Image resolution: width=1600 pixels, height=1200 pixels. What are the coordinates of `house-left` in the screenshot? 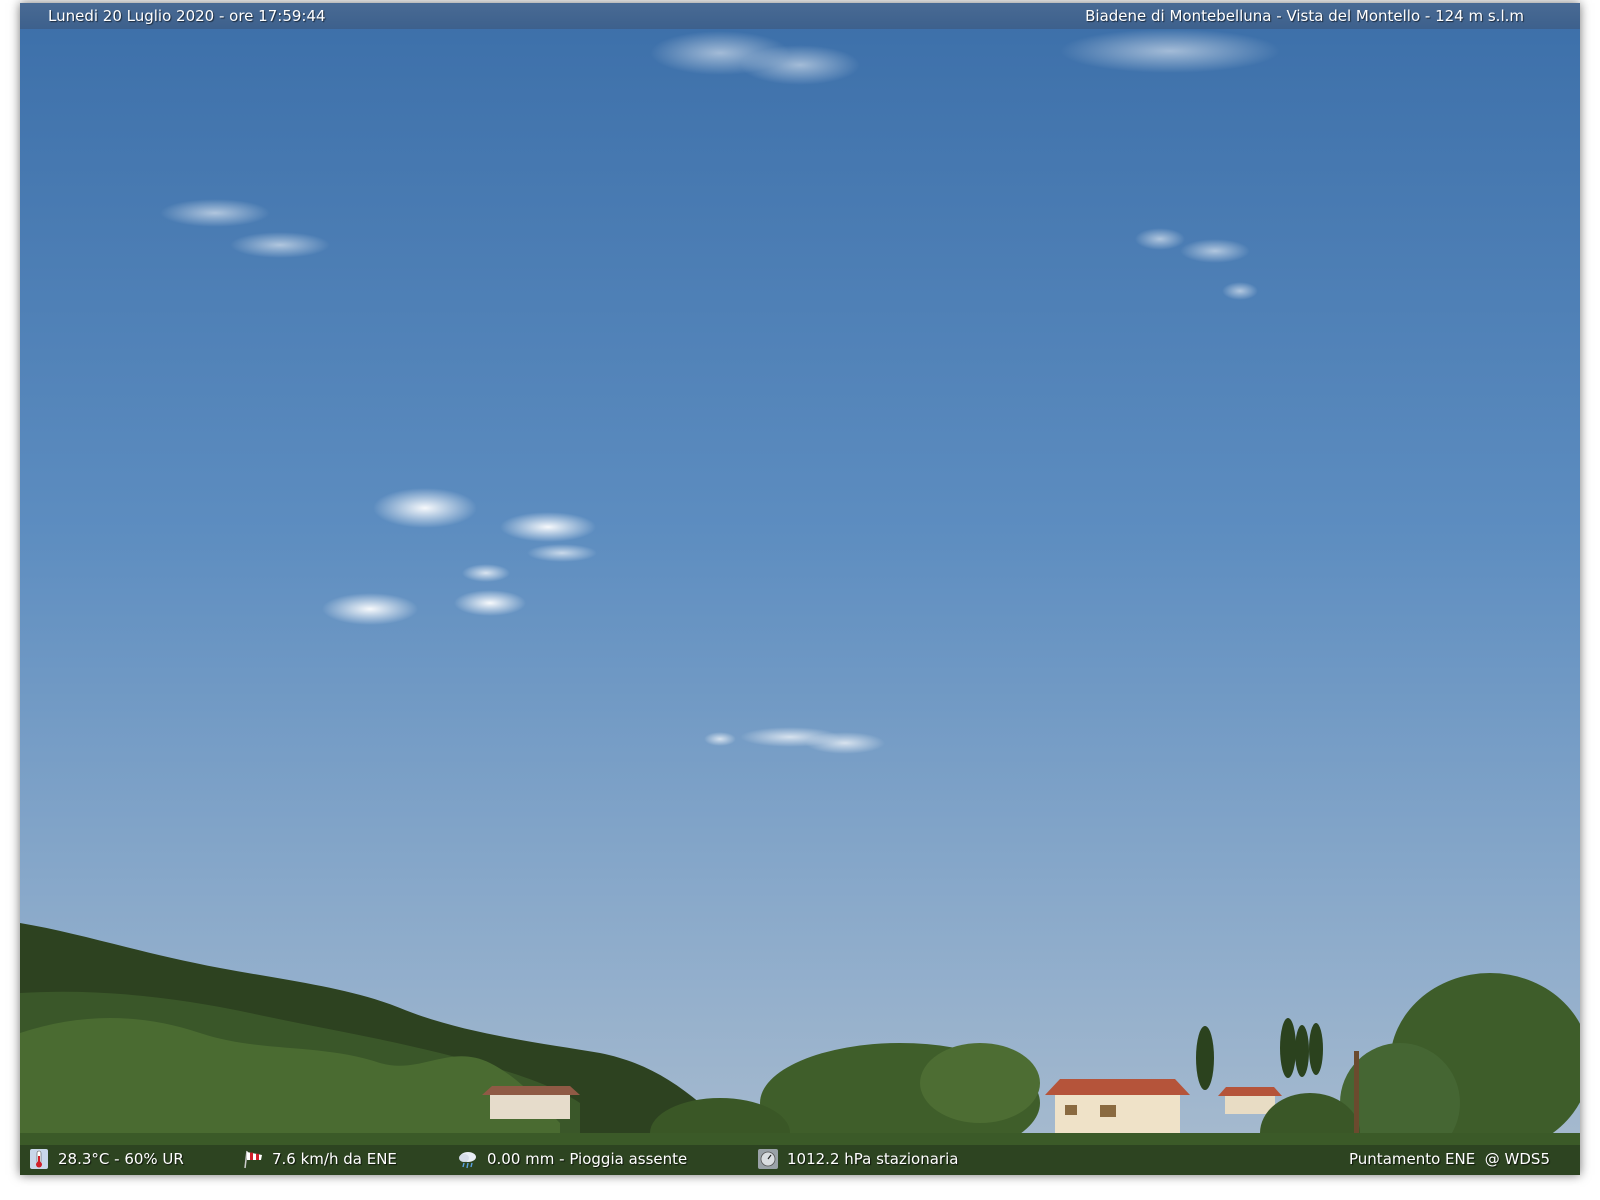 It's located at (531, 1102).